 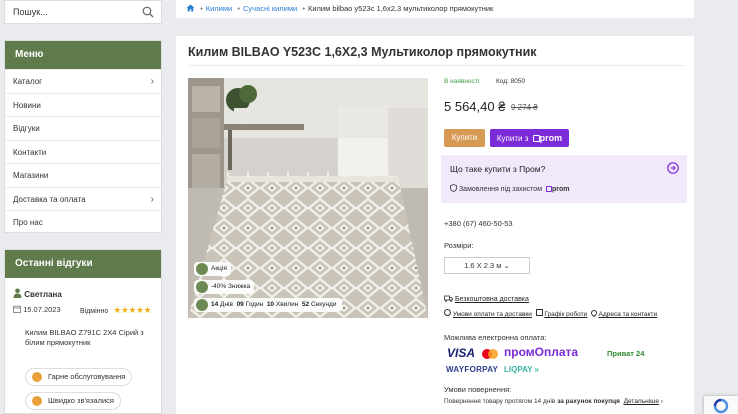 I want to click on search-input, so click(x=70, y=12).